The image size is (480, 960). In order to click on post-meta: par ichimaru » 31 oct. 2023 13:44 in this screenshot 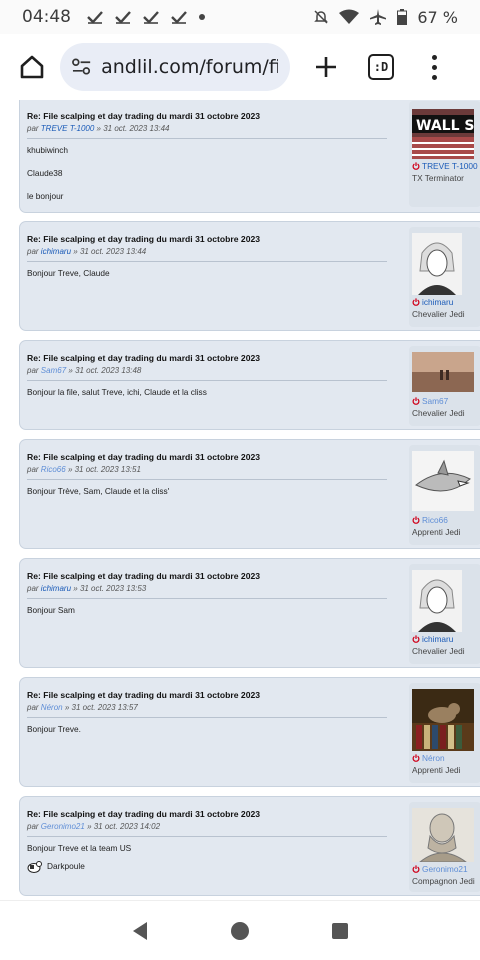, I will do `click(87, 251)`.